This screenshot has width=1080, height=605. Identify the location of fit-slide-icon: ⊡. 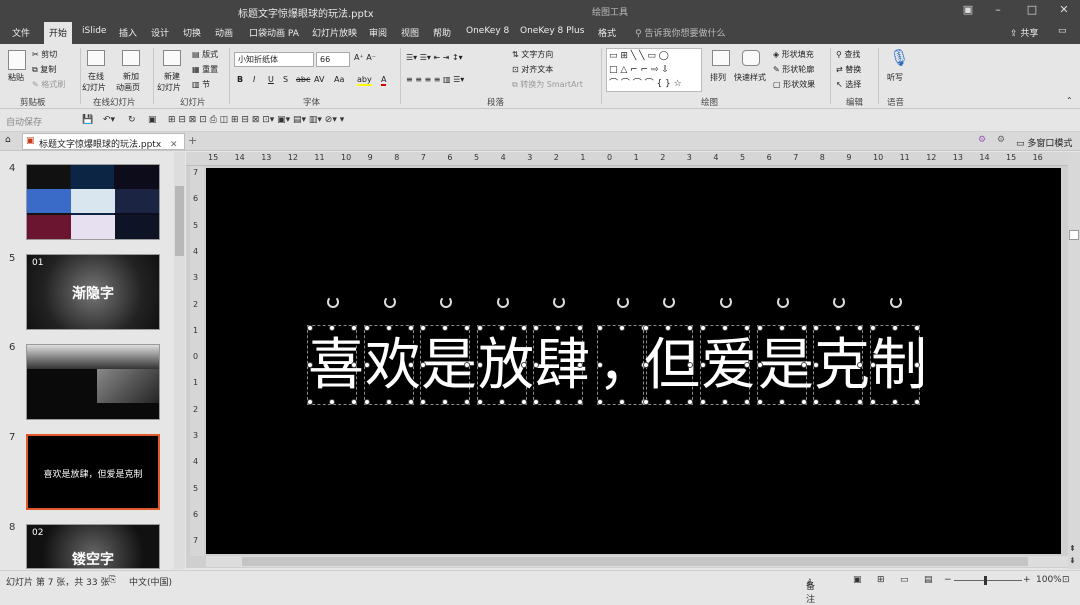
(1066, 580).